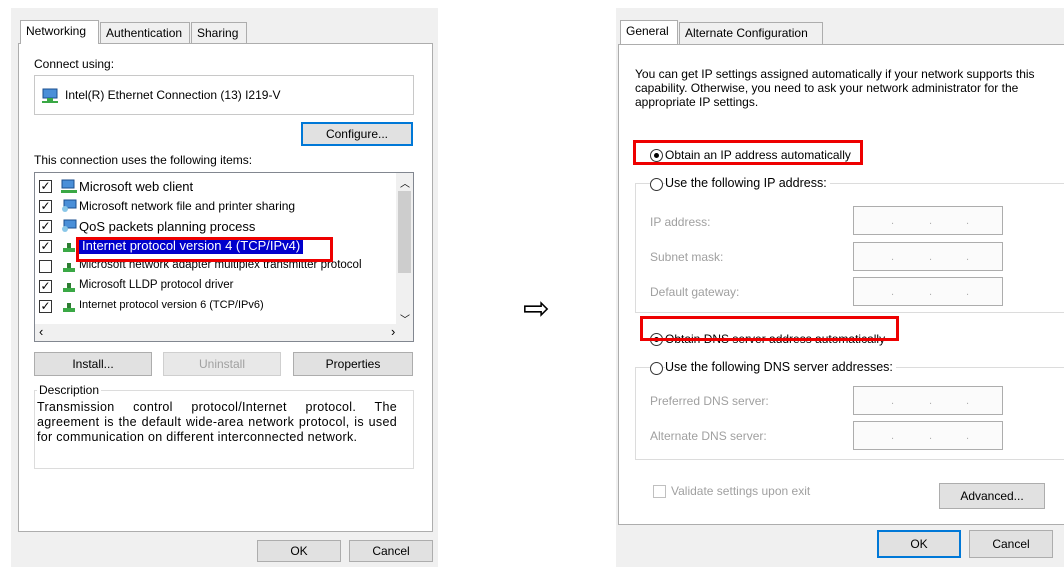  I want to click on alternate-dns-label: Alternate DNS server:, so click(708, 436).